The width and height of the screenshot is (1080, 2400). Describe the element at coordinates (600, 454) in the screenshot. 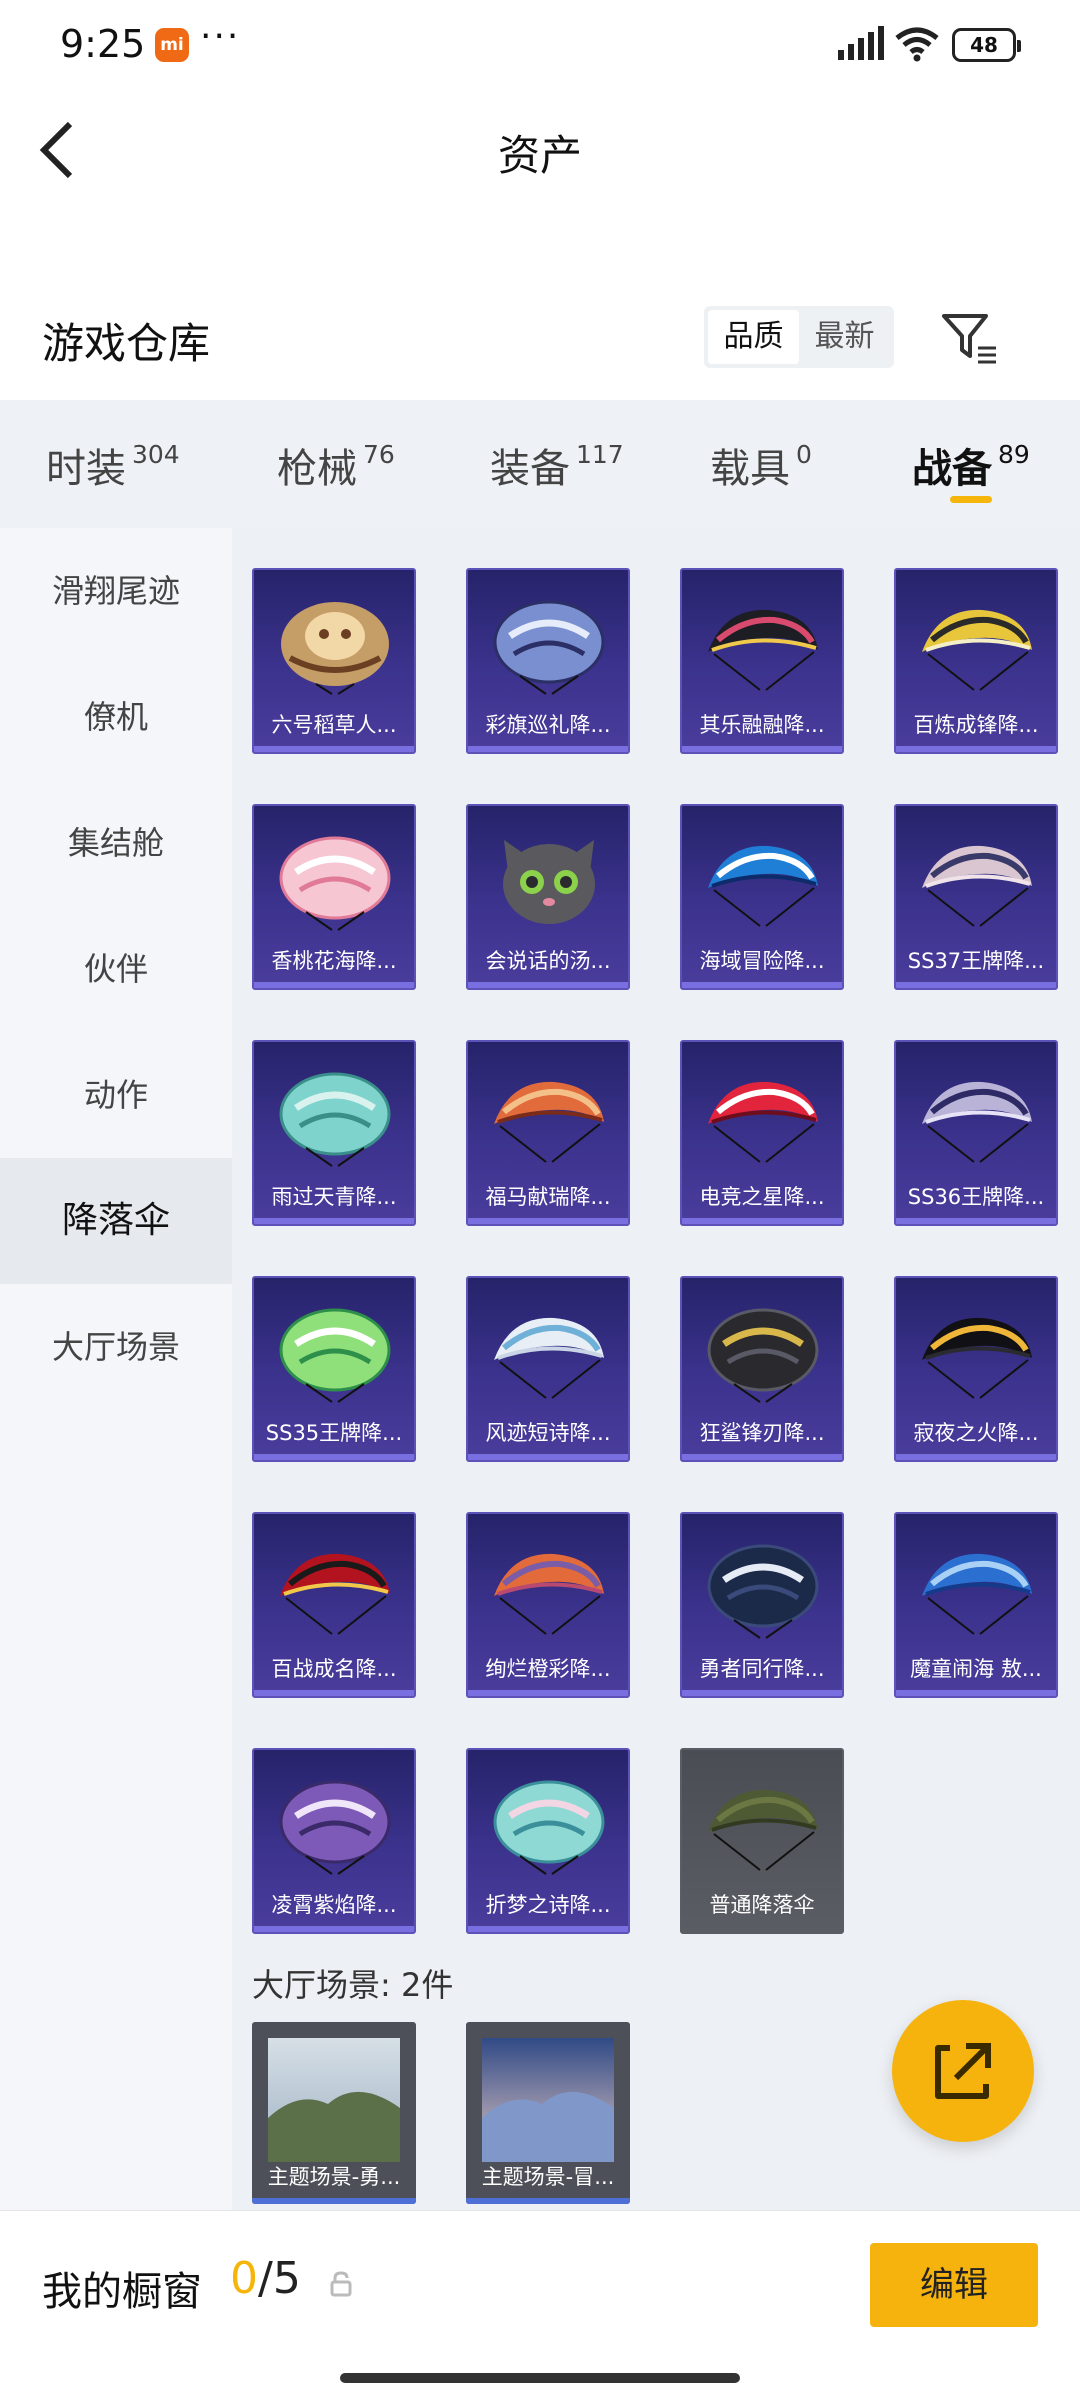

I see `tab-count: 117` at that location.